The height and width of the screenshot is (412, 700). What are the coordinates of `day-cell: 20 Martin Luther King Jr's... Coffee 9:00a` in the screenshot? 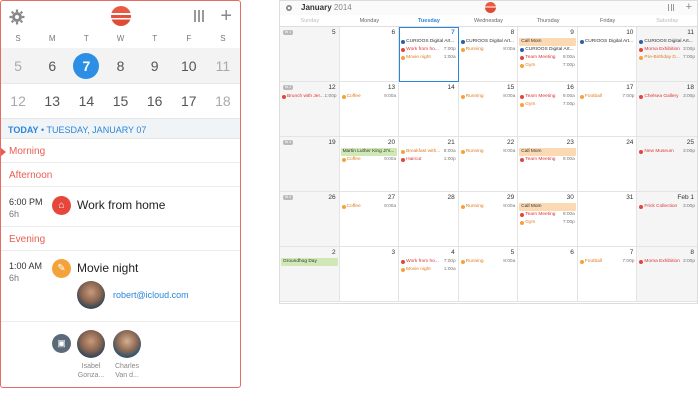 It's located at (369, 164).